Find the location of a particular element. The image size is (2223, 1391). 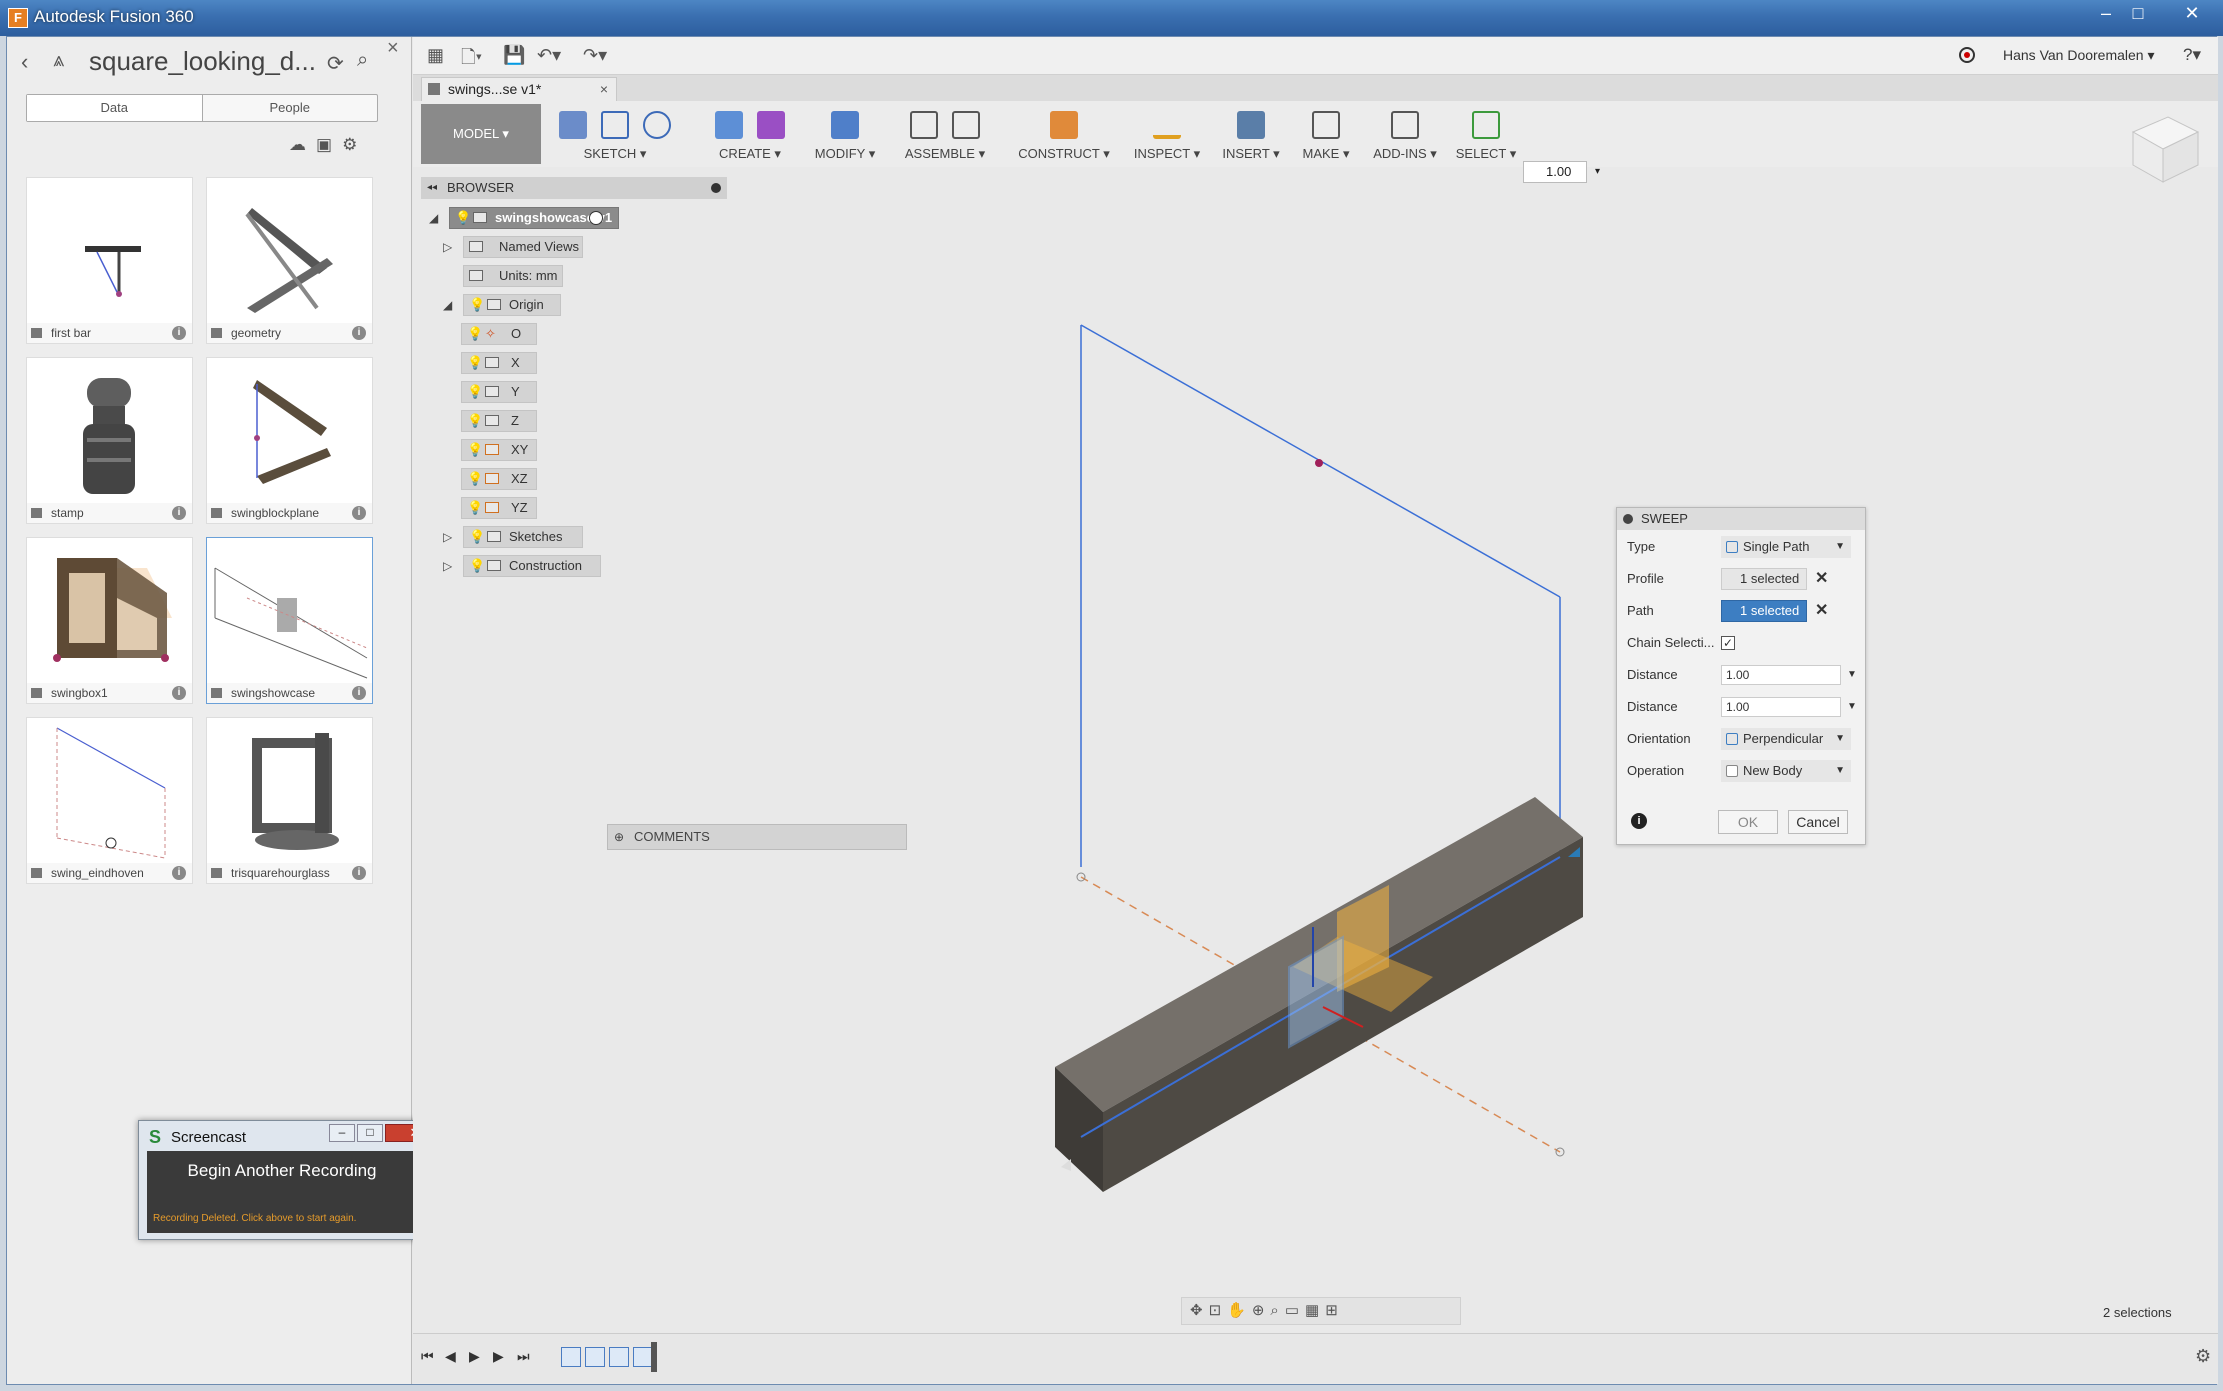

select-group: SELECT ▾ is located at coordinates (1486, 134).